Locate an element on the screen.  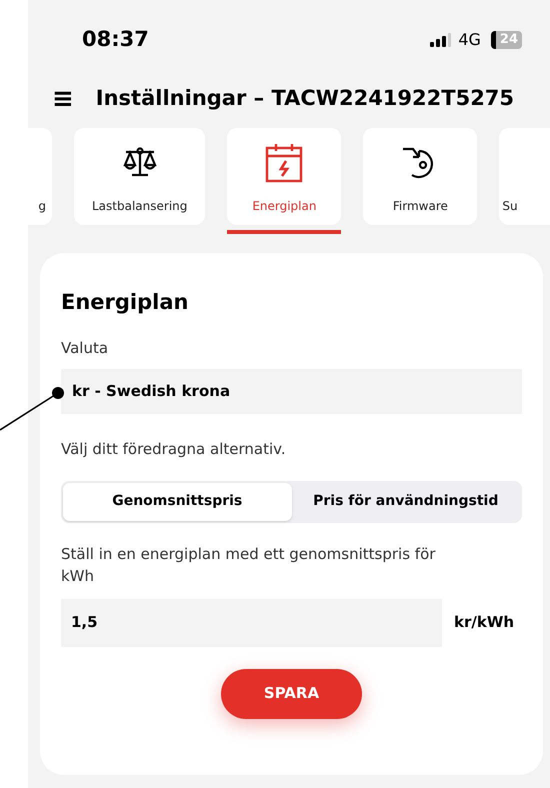
save-button: SPARA is located at coordinates (291, 693).